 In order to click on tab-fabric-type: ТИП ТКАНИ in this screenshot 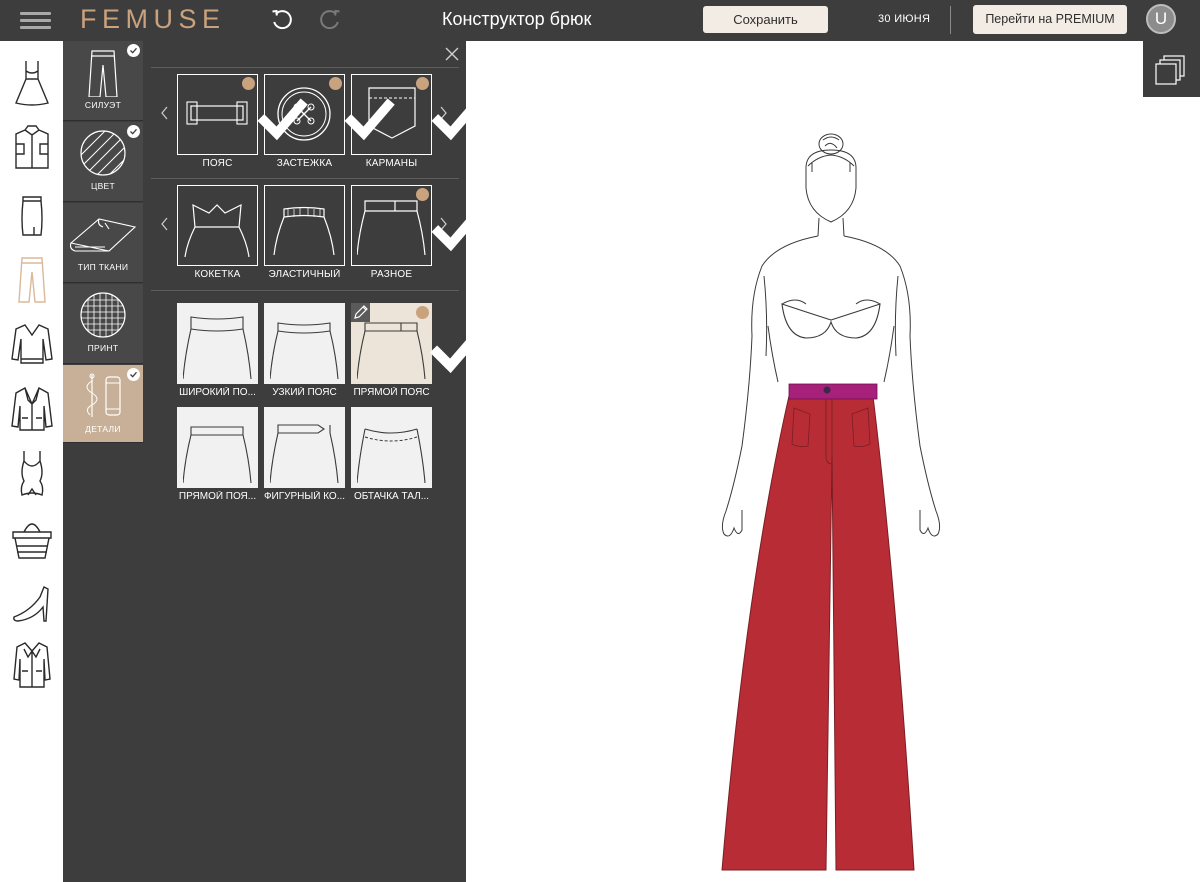, I will do `click(103, 243)`.